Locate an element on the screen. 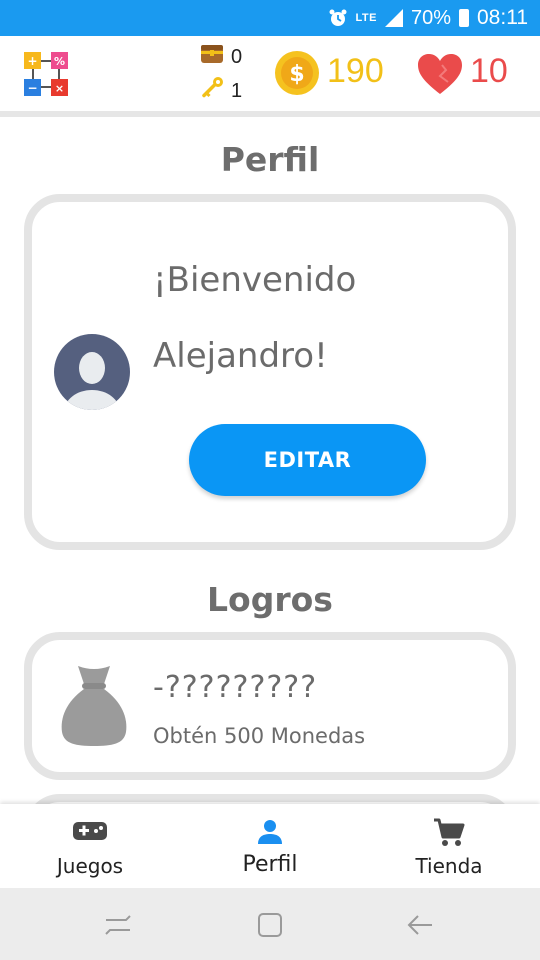  chest-count: 0 is located at coordinates (237, 57).